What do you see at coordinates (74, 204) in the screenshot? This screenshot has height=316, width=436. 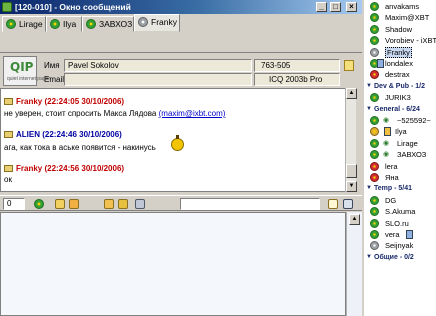 I see `color-icon` at bounding box center [74, 204].